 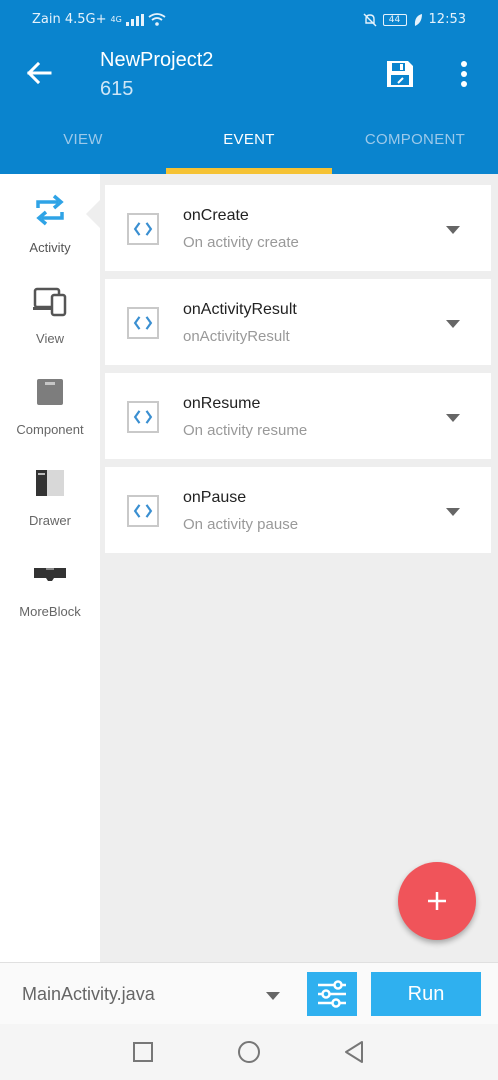 What do you see at coordinates (273, 996) in the screenshot?
I see `chevron-down-icon` at bounding box center [273, 996].